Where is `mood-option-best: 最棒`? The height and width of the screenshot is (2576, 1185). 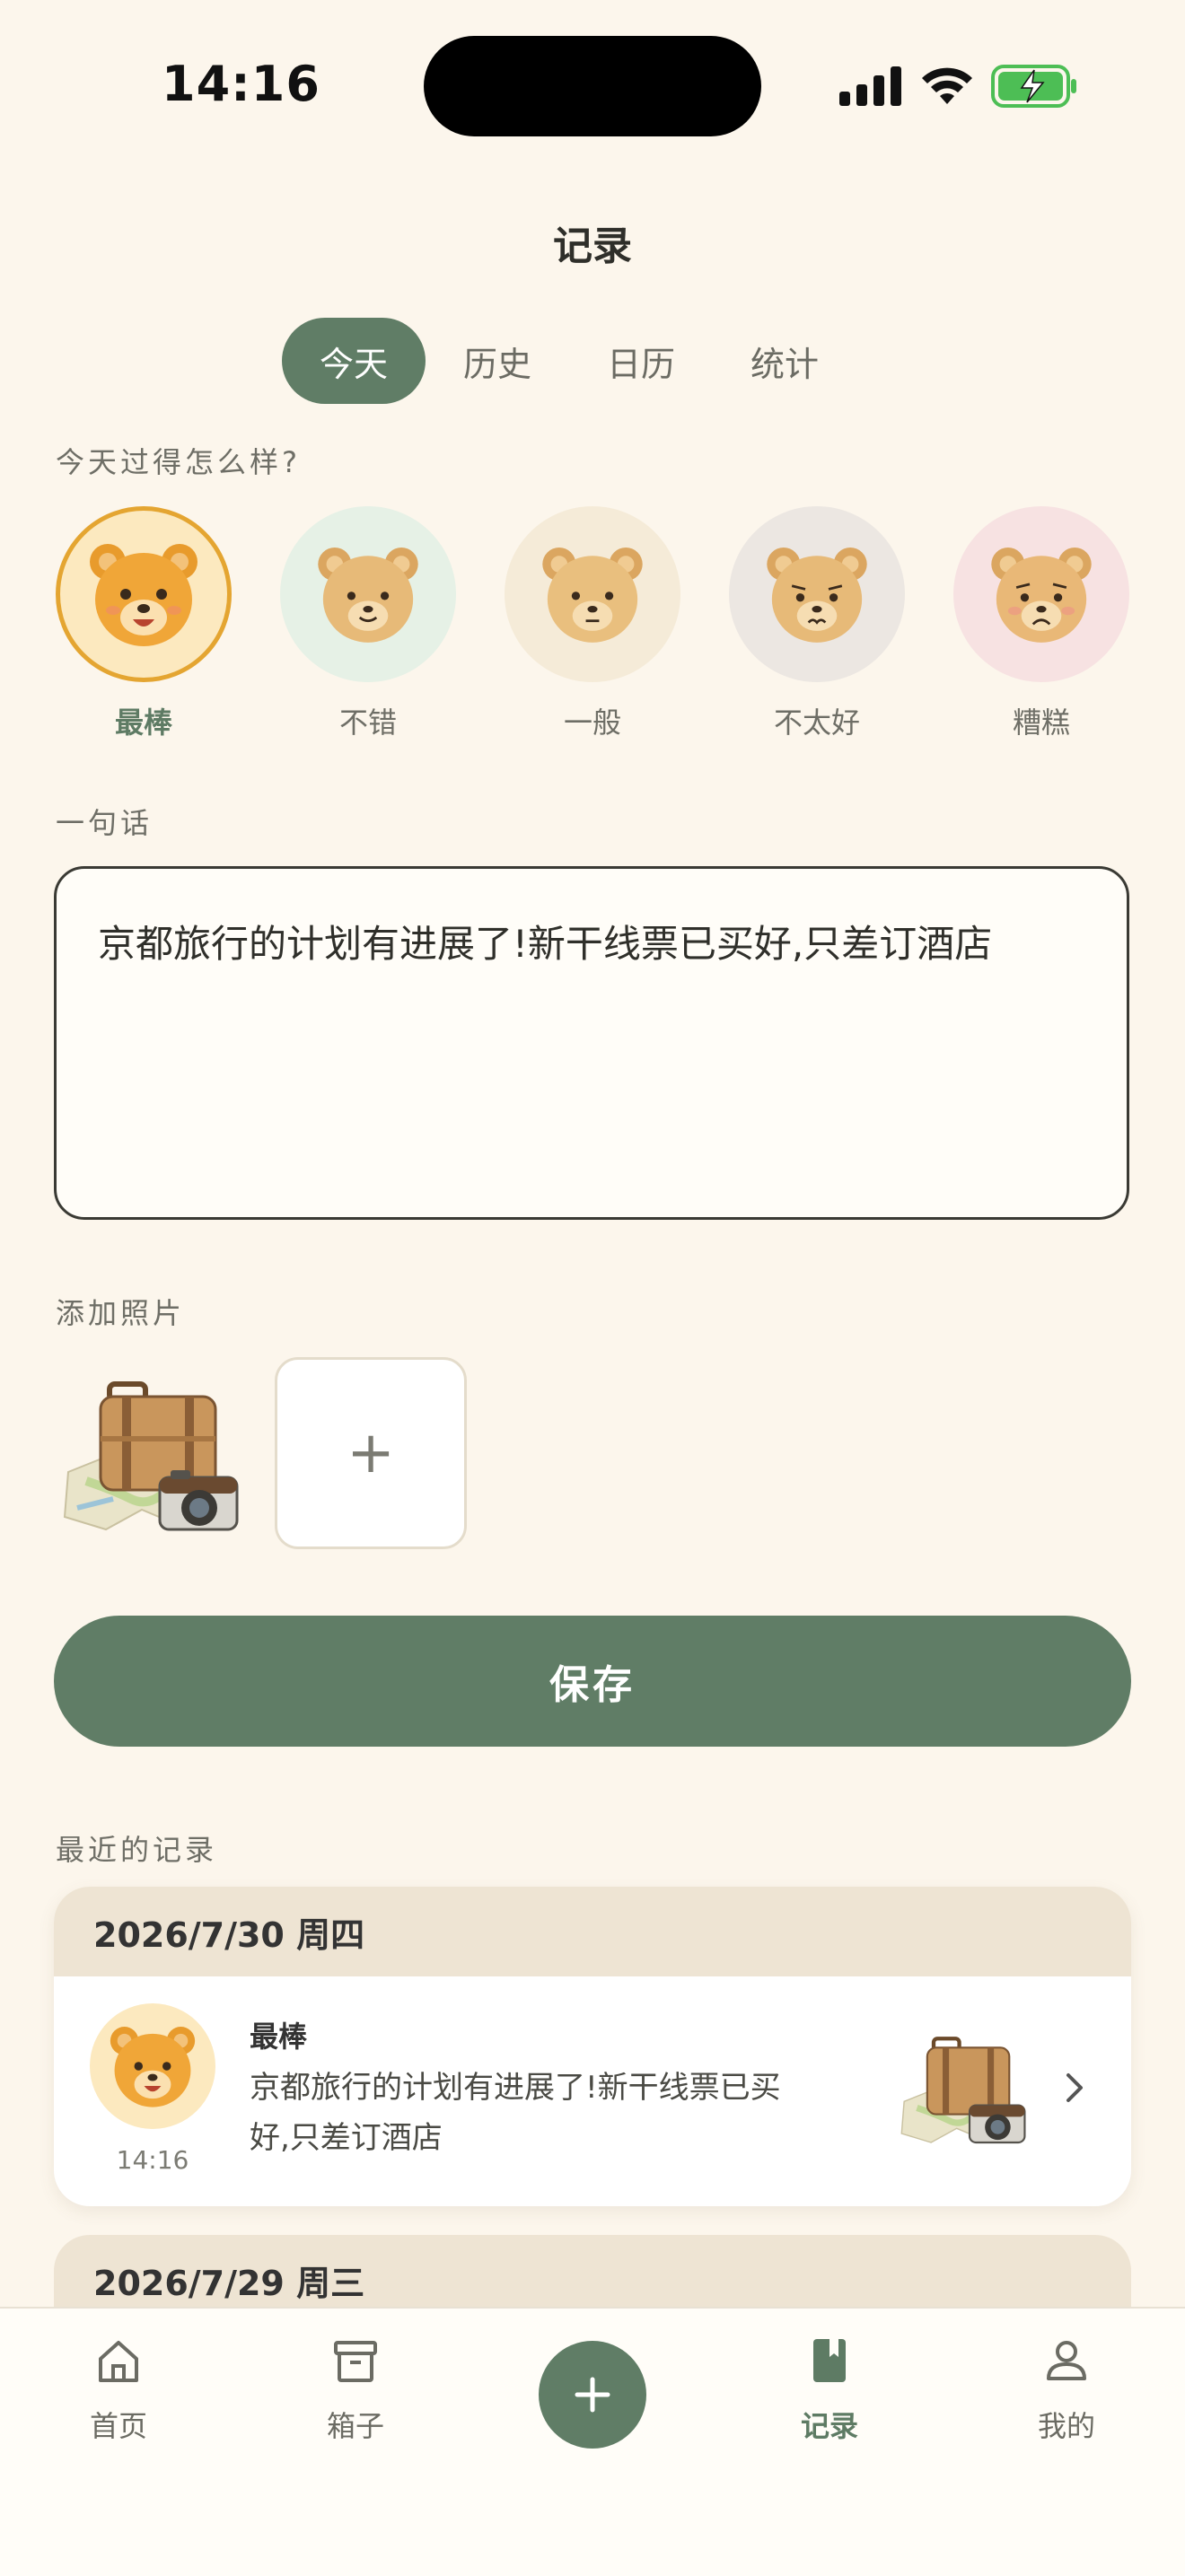
mood-option-best: 最棒 is located at coordinates (143, 623).